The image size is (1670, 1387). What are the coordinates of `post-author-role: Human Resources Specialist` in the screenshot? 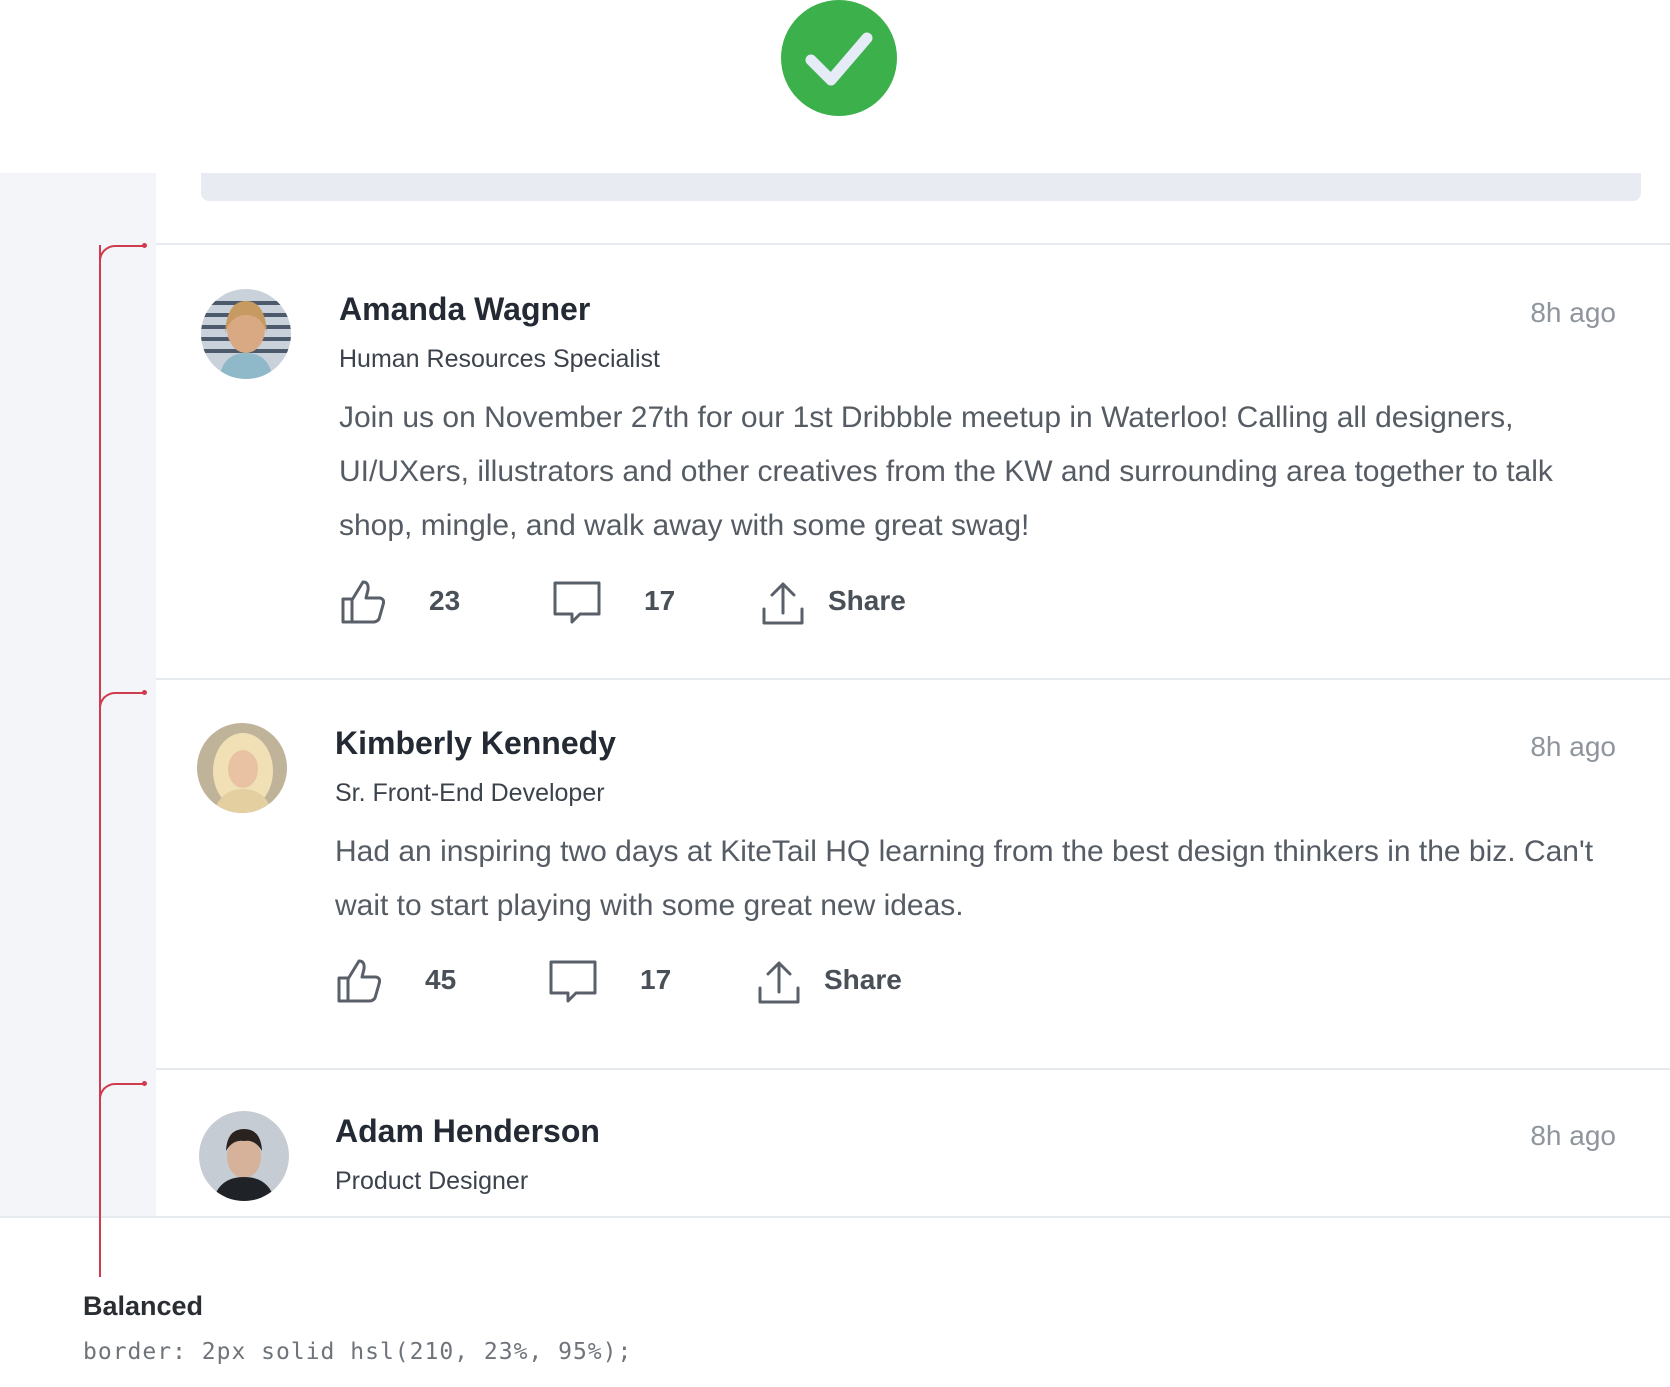 It's located at (499, 359).